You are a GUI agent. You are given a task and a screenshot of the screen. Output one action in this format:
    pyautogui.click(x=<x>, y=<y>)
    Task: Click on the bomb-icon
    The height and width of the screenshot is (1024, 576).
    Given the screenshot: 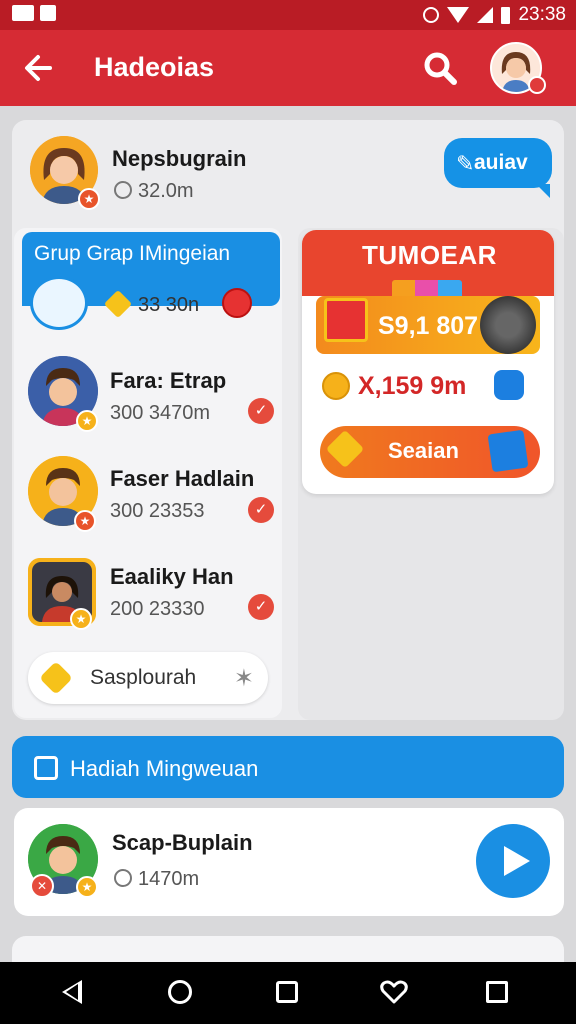 What is the action you would take?
    pyautogui.click(x=237, y=303)
    